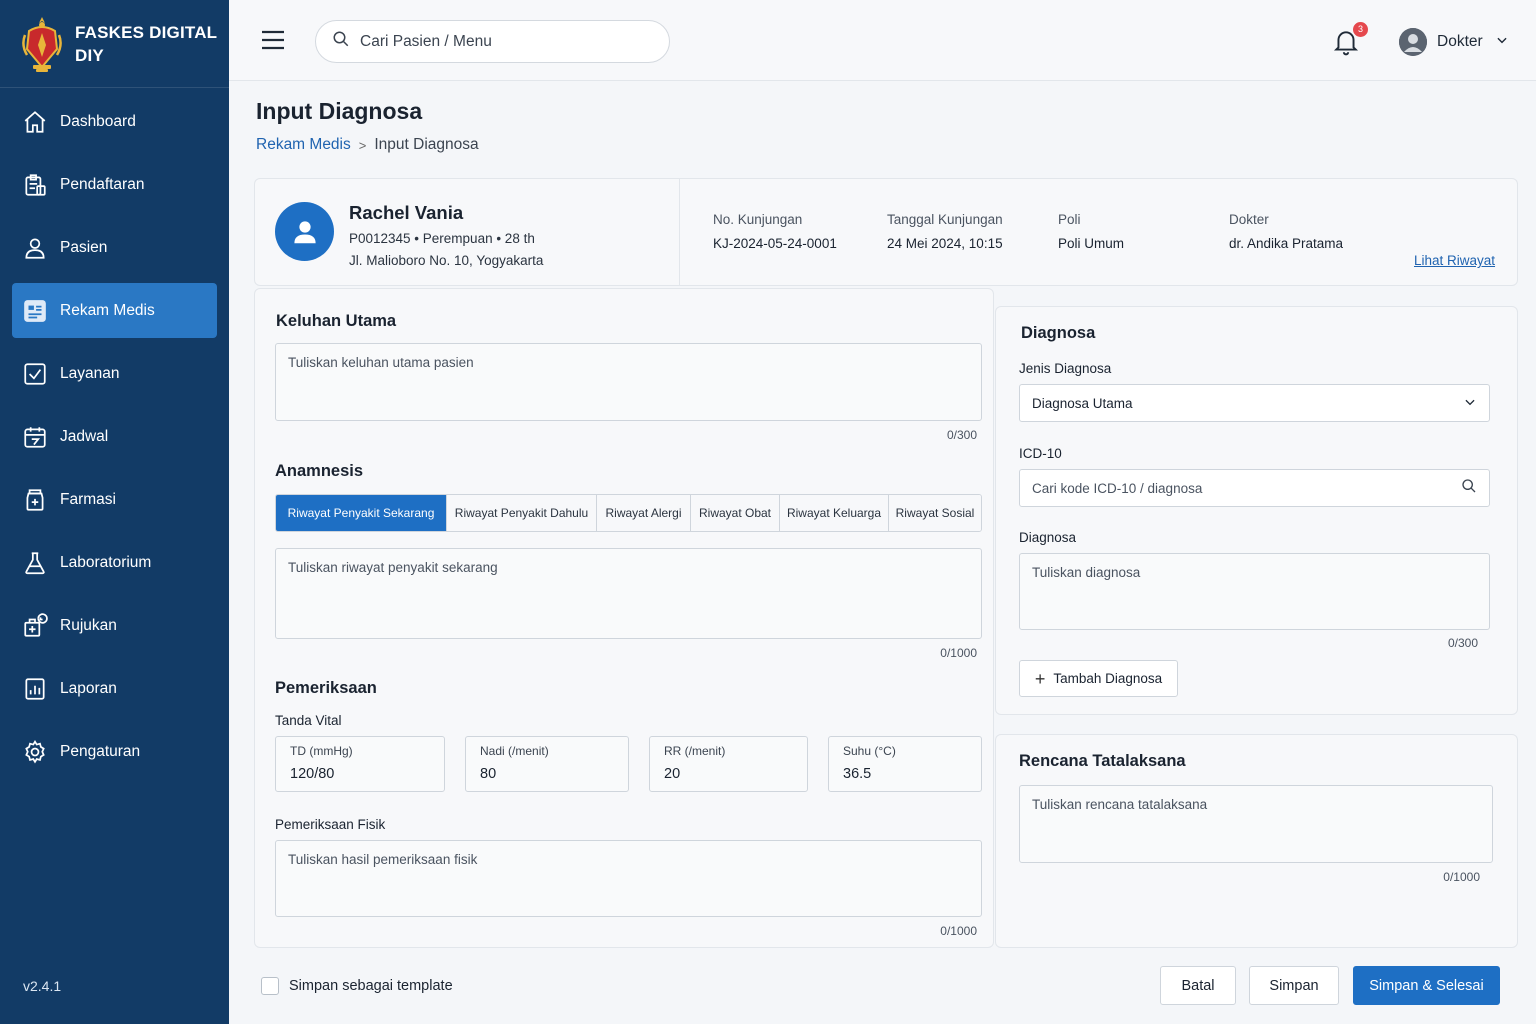  I want to click on home-icon, so click(35, 122).